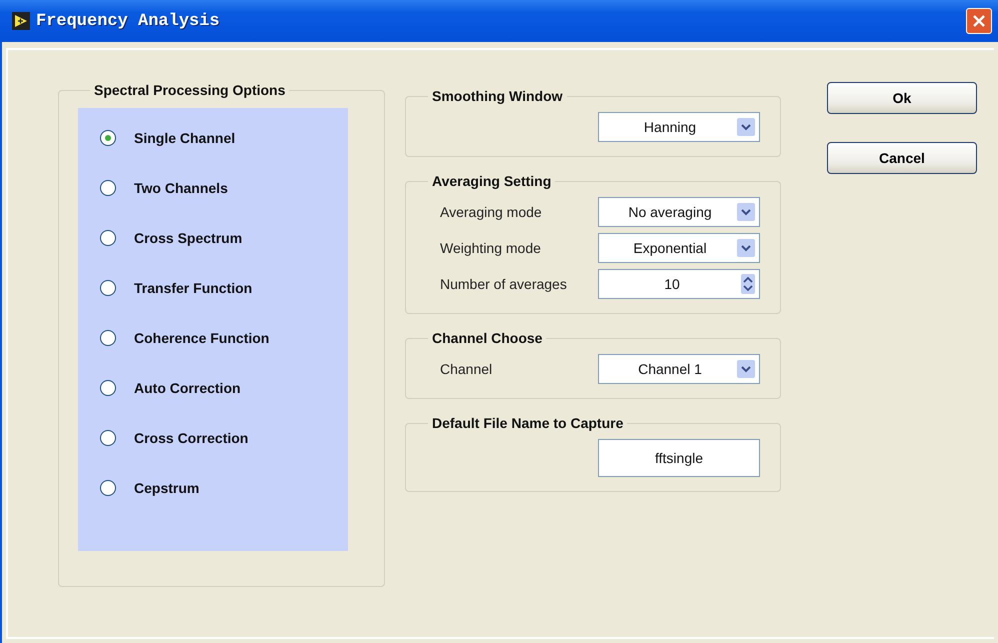  What do you see at coordinates (188, 238) in the screenshot?
I see `option-label: Cross Spectrum` at bounding box center [188, 238].